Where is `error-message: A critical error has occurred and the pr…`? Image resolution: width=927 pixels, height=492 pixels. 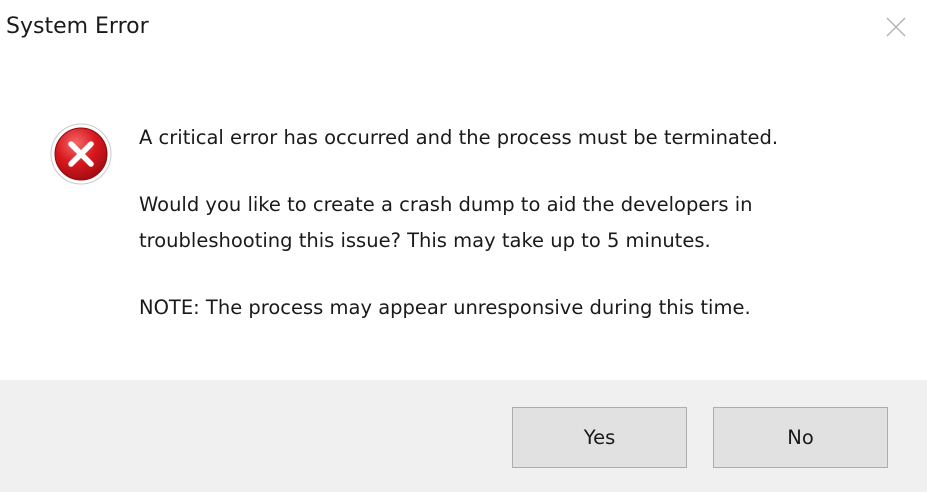 error-message: A critical error has occurred and the pr… is located at coordinates (459, 137).